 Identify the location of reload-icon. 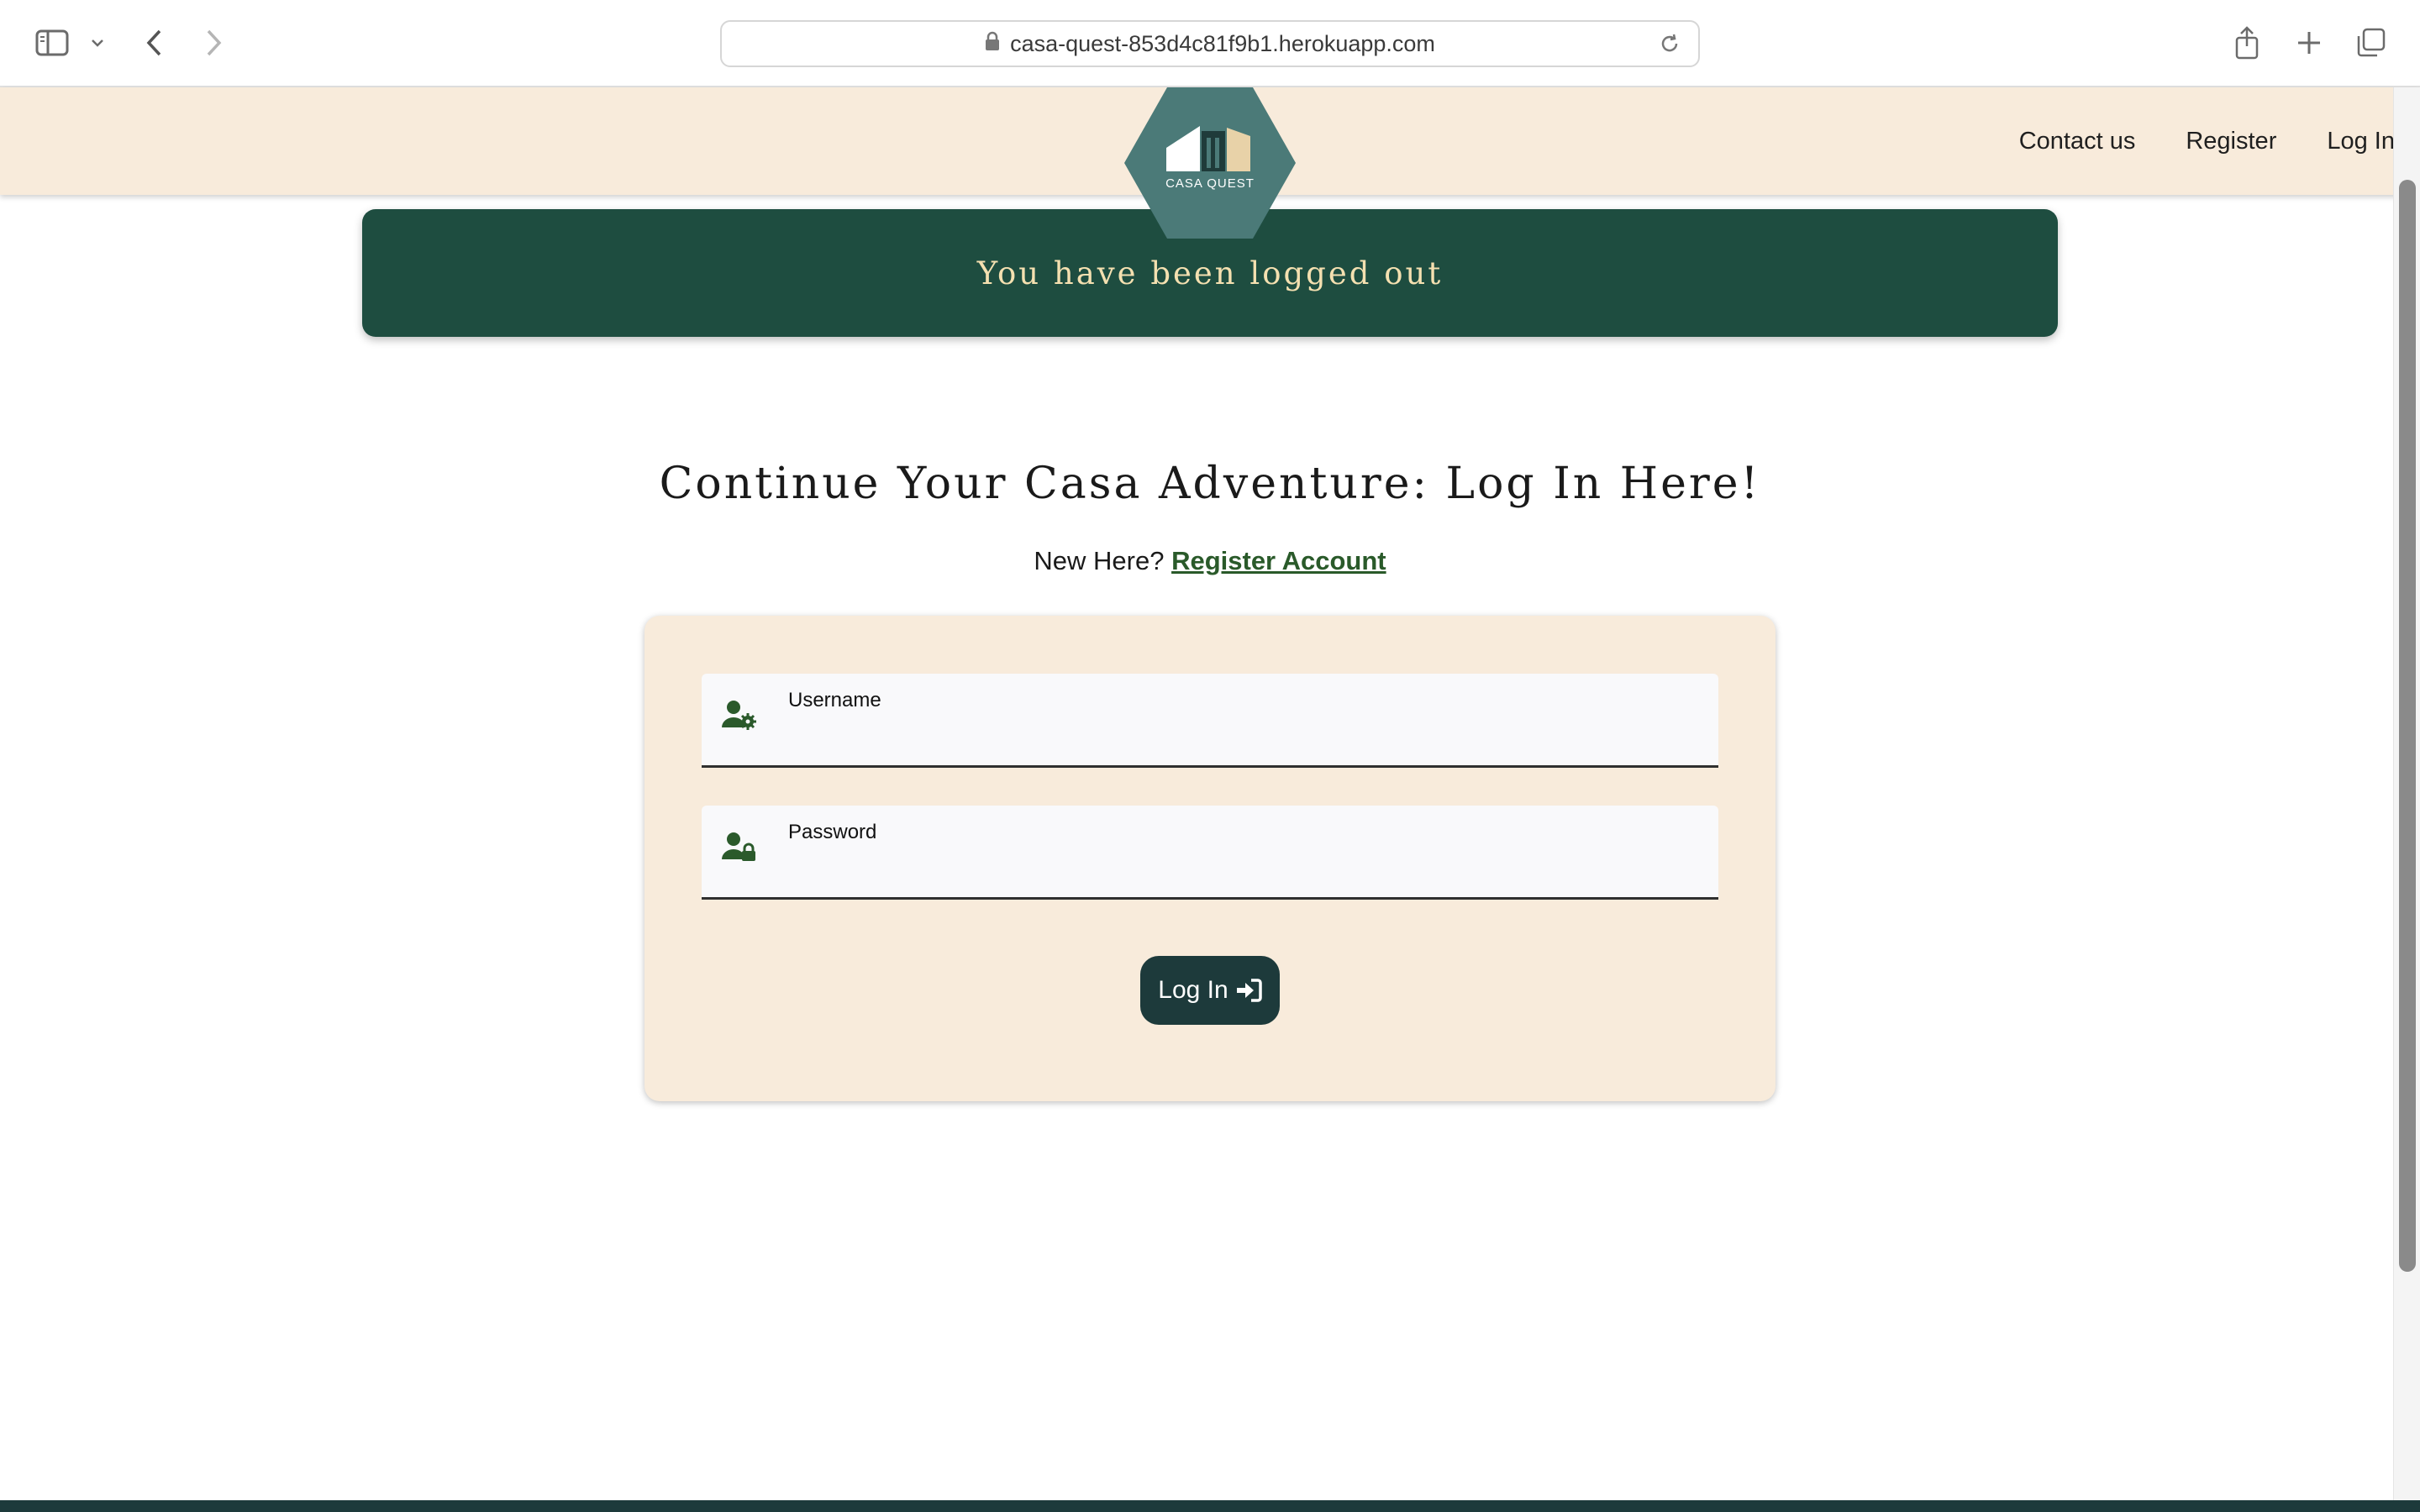
(1669, 46).